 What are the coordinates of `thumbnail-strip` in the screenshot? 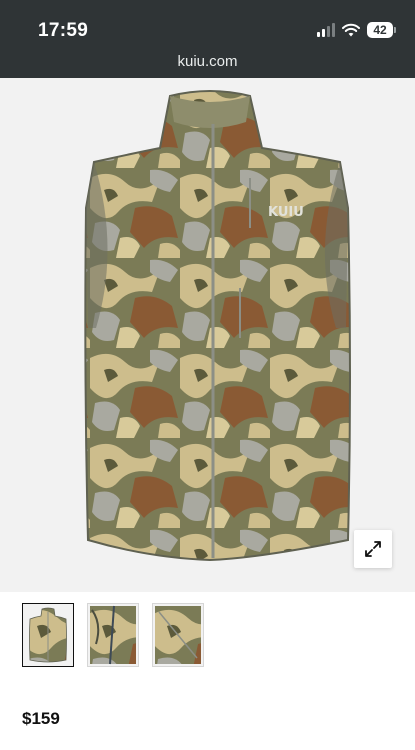 It's located at (113, 635).